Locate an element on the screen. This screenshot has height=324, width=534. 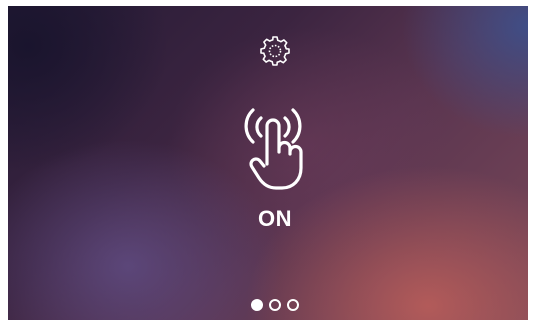
gear-icon is located at coordinates (275, 51).